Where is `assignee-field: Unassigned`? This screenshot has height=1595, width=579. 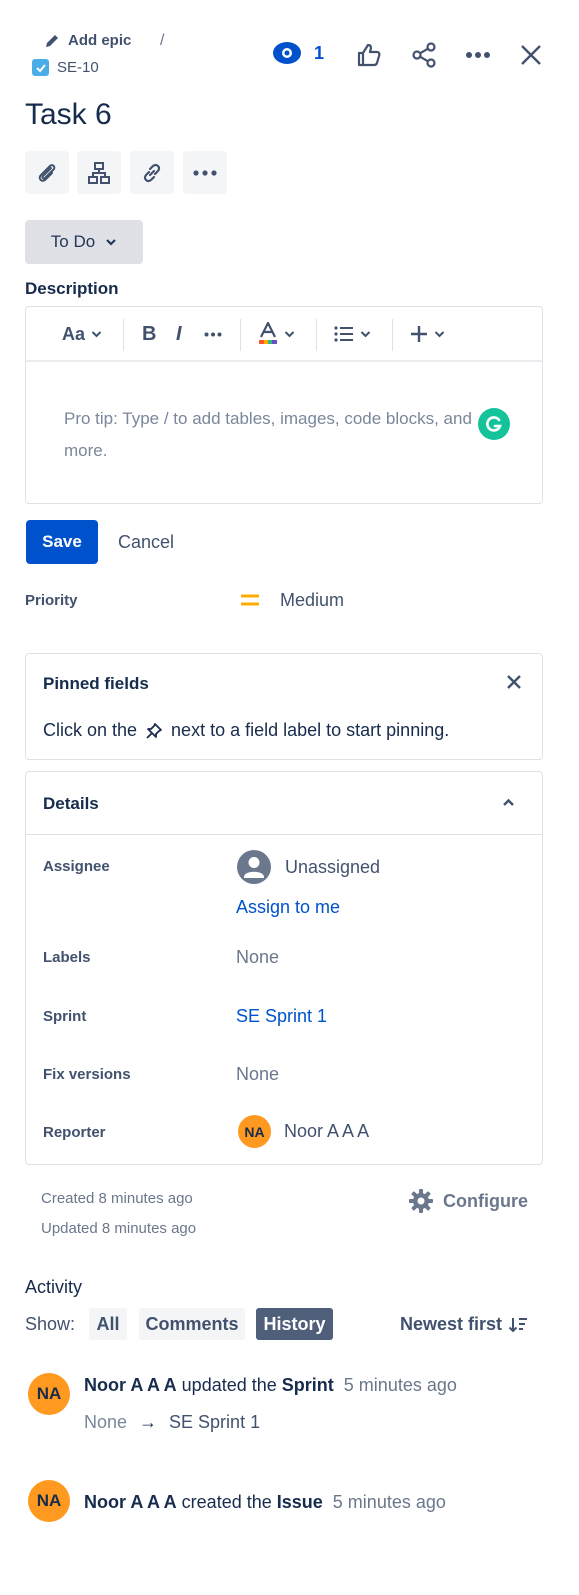 assignee-field: Unassigned is located at coordinates (308, 867).